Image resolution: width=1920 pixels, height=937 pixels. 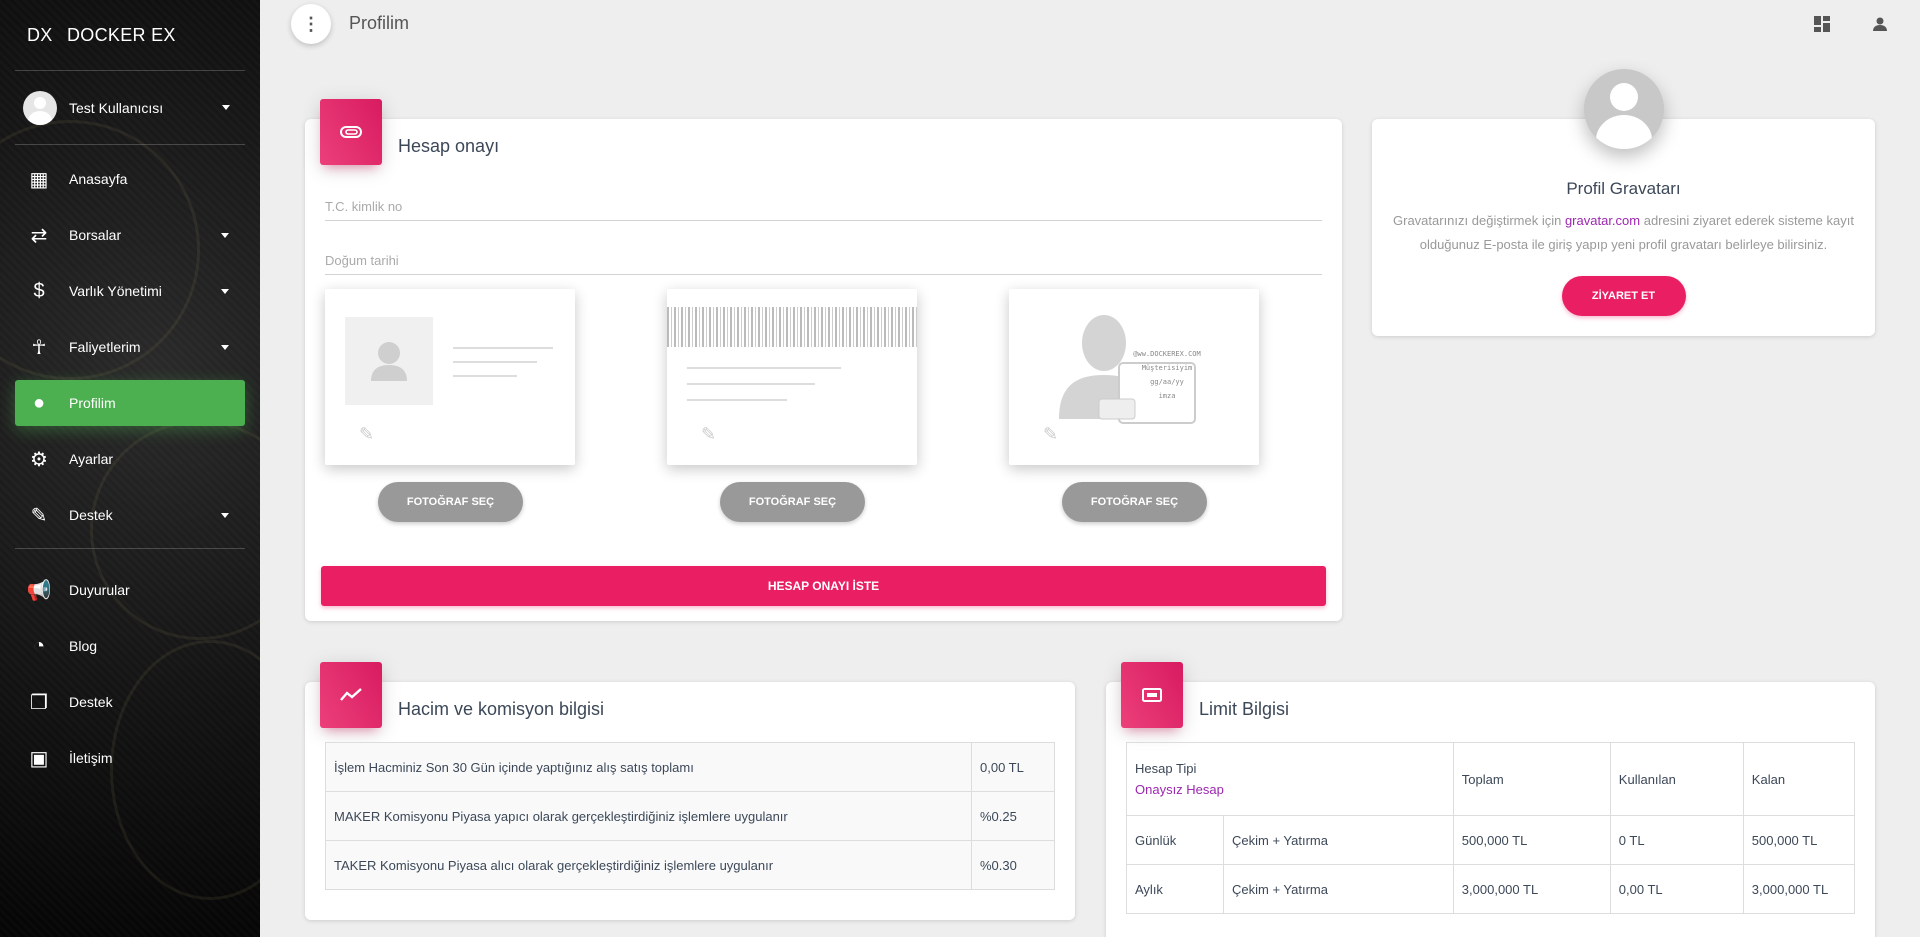 What do you see at coordinates (1134, 502) in the screenshot?
I see `select-photo-button-selfie: FOTOĞRAF SEÇ` at bounding box center [1134, 502].